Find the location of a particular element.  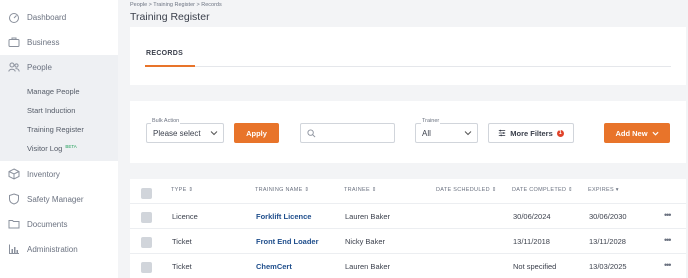

sidebar-item-manage-people: Manage People is located at coordinates (53, 91).